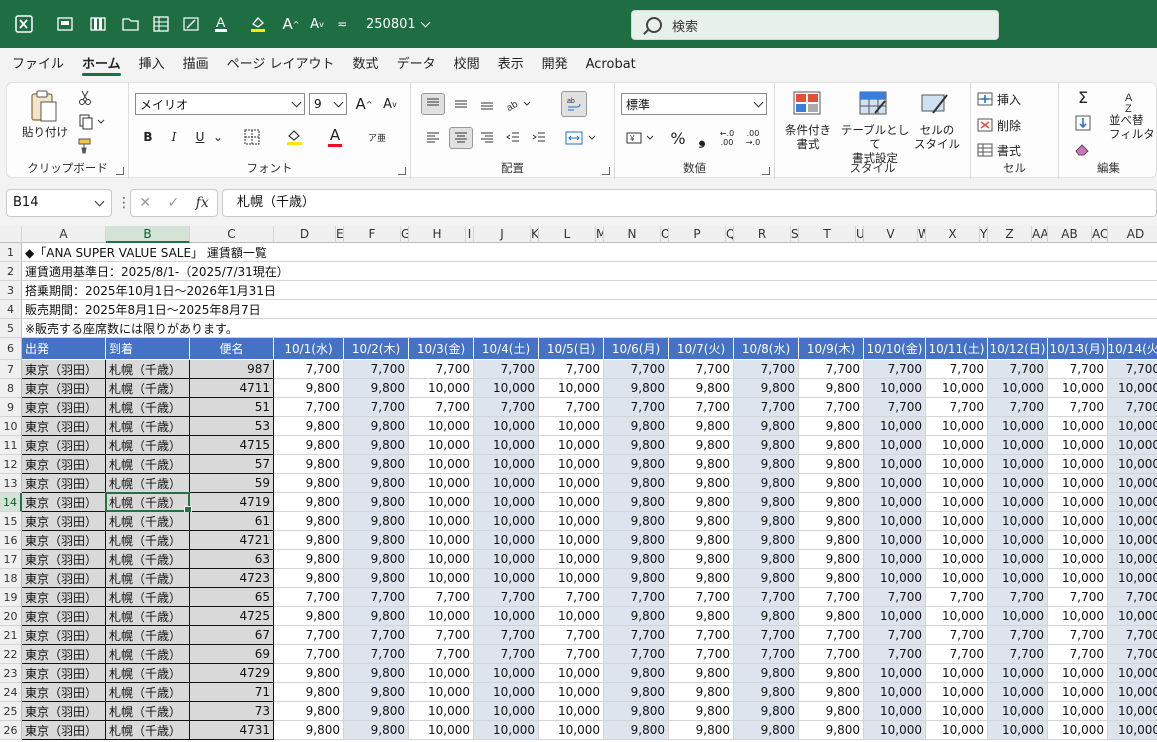  Describe the element at coordinates (11, 730) in the screenshot. I see `row-header-26: 26` at that location.